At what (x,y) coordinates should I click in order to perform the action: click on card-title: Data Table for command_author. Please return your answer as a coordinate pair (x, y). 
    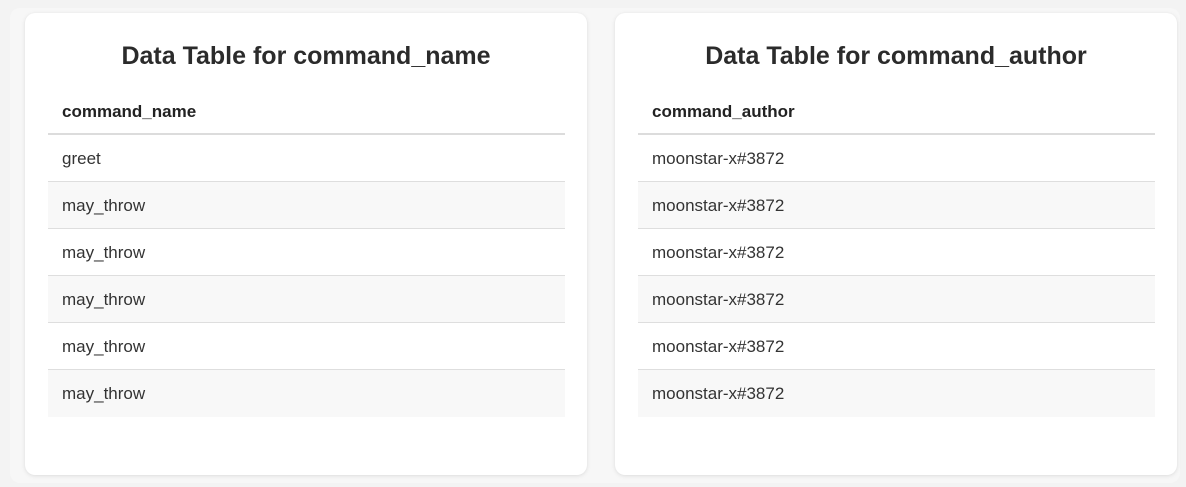
    Looking at the image, I should click on (896, 56).